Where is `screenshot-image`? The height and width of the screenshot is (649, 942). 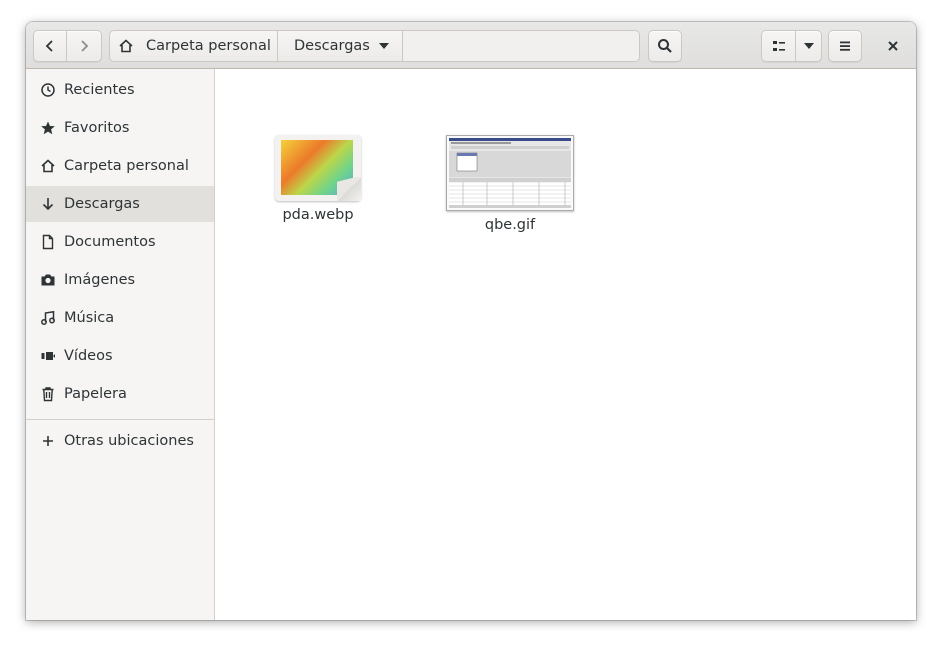 screenshot-image is located at coordinates (510, 173).